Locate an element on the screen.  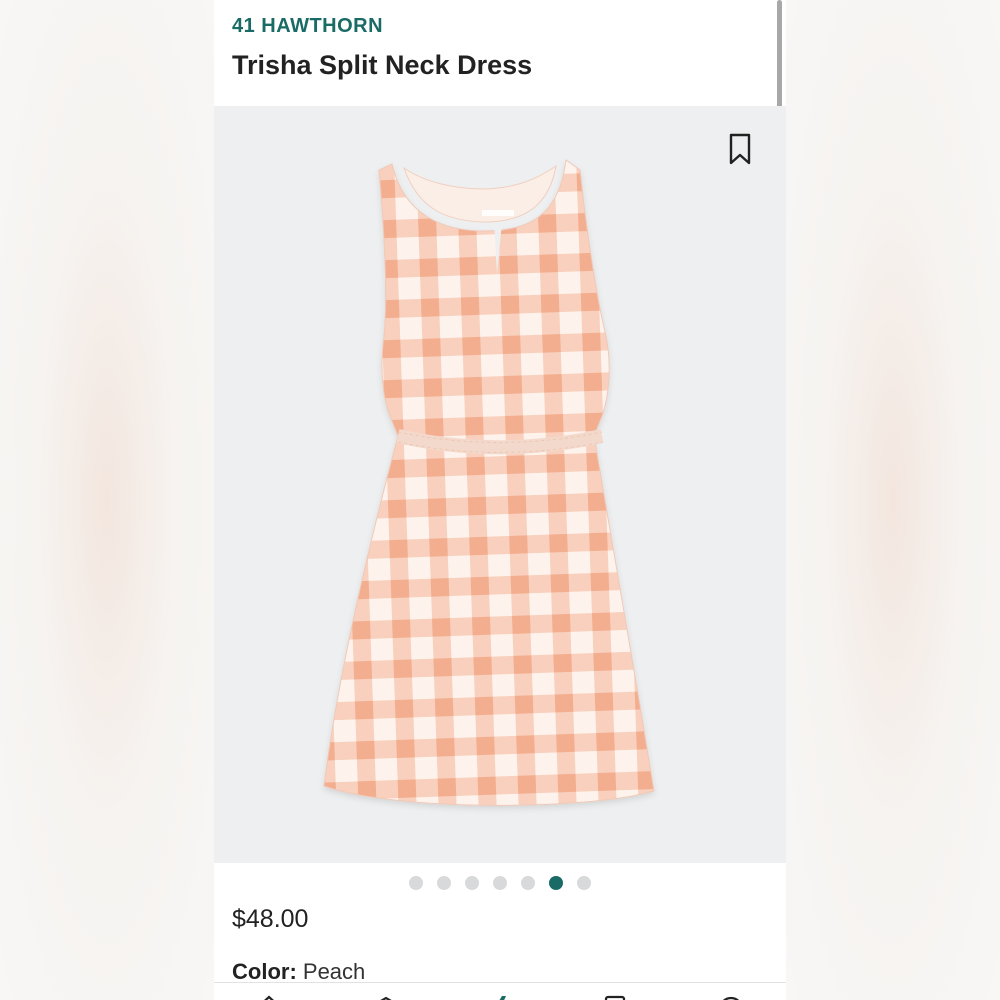
color-value: Peach is located at coordinates (334, 971).